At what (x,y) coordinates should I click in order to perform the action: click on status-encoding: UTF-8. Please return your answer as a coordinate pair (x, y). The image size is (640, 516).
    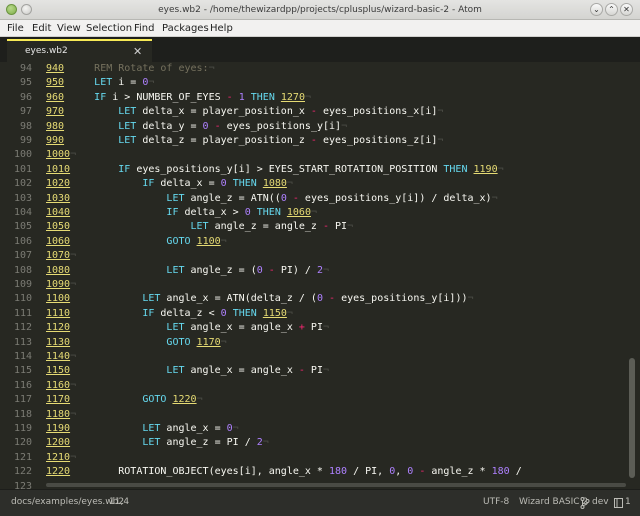
    Looking at the image, I should click on (496, 502).